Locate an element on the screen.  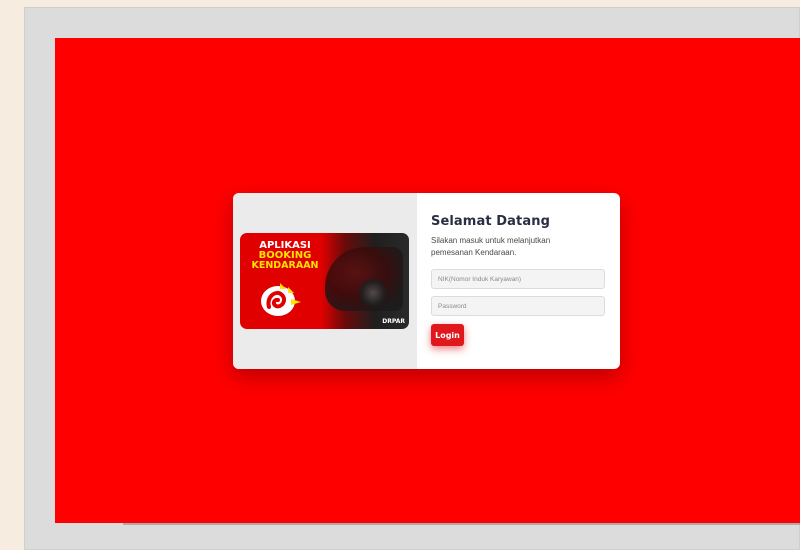
banner-title-line3: KENDARAAN is located at coordinates (285, 265).